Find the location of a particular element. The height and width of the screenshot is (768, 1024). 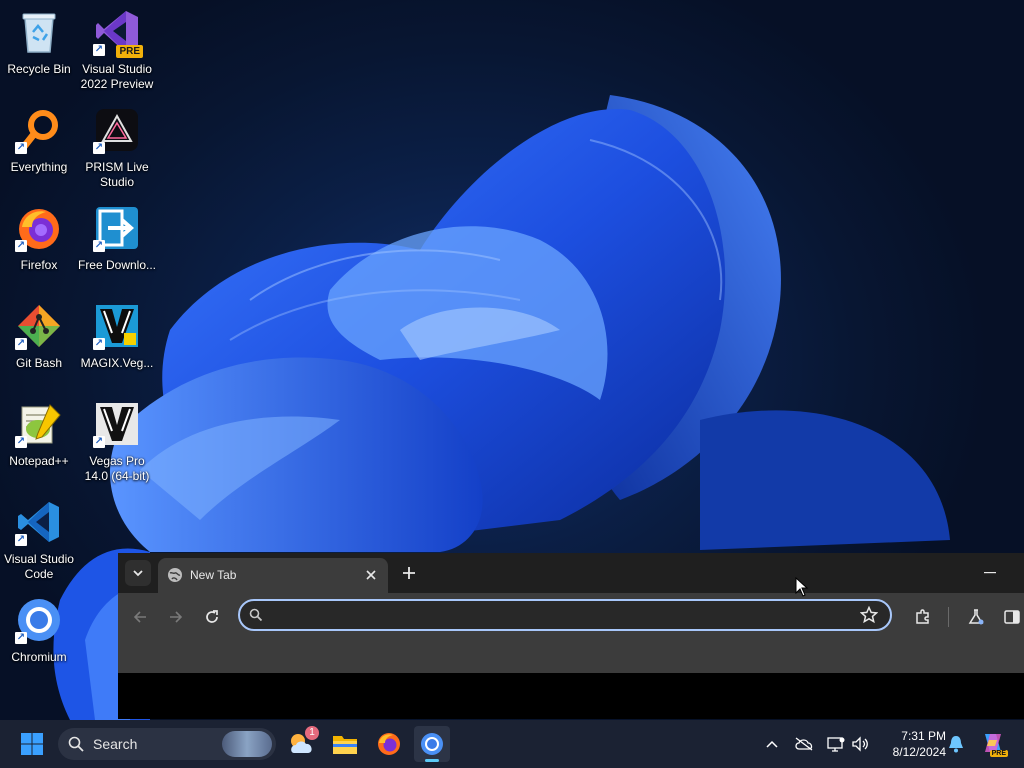

minimize-icon is located at coordinates (990, 573).